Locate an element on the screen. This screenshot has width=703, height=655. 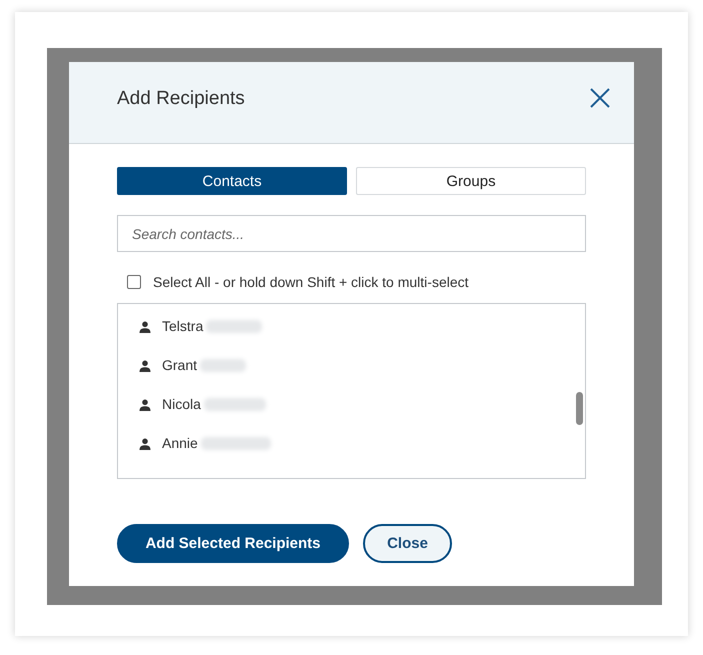
select-all-label: Select All - or hold down Shift + click to multi-select is located at coordinates (311, 282).